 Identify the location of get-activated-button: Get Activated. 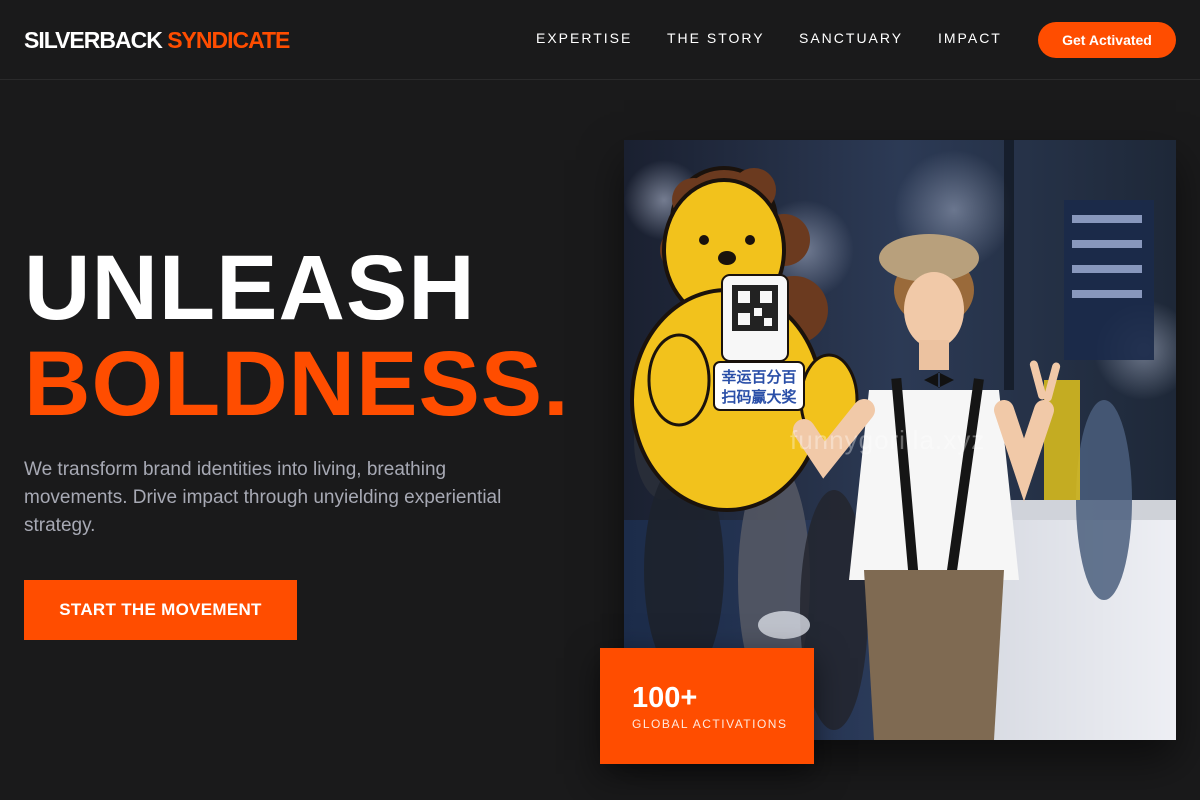
(1107, 40).